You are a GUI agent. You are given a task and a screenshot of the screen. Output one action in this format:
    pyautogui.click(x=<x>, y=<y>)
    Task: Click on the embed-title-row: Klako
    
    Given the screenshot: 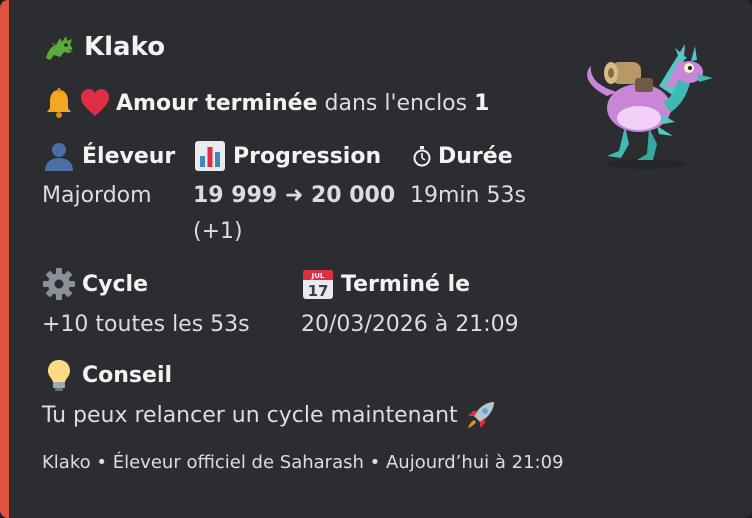 What is the action you would take?
    pyautogui.click(x=103, y=47)
    